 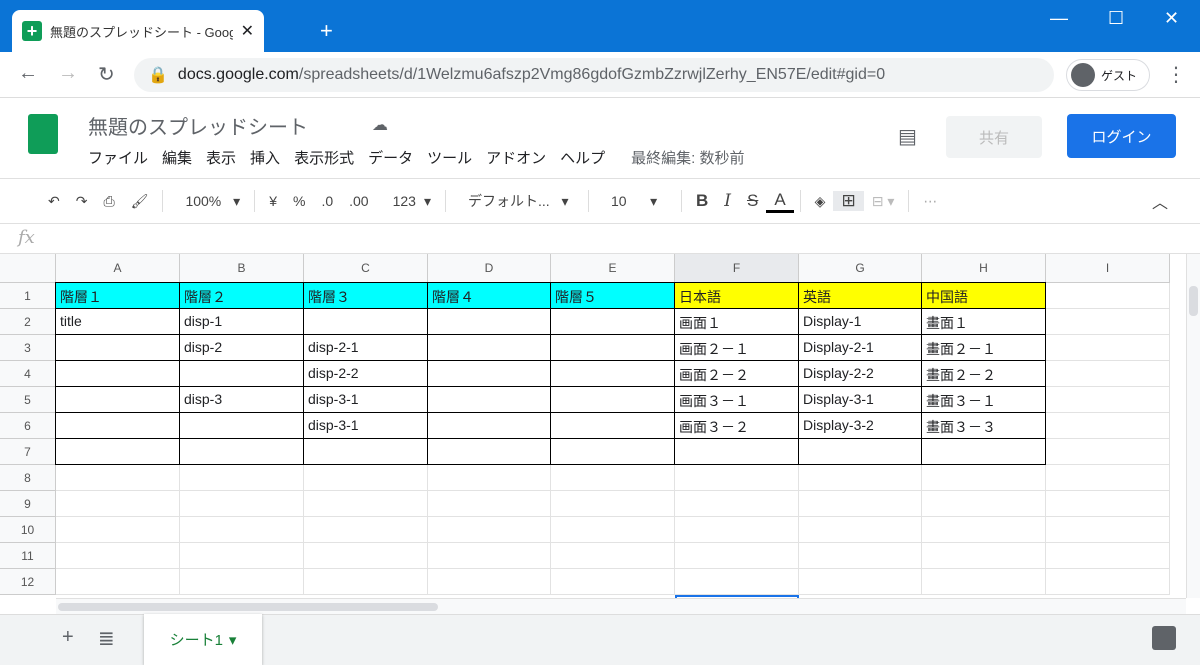 I want to click on cell: 階層４, so click(x=489, y=295).